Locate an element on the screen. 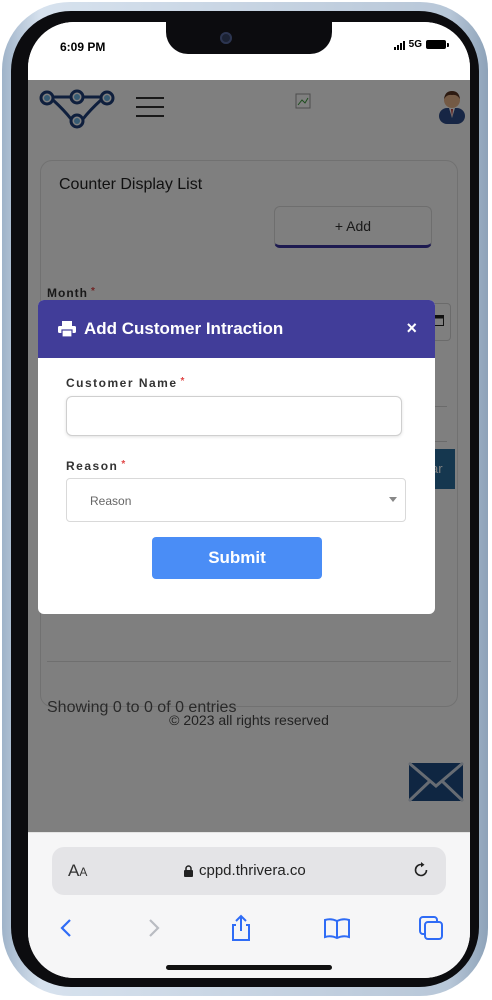 The height and width of the screenshot is (1000, 492). bookmarks-icon is located at coordinates (337, 928).